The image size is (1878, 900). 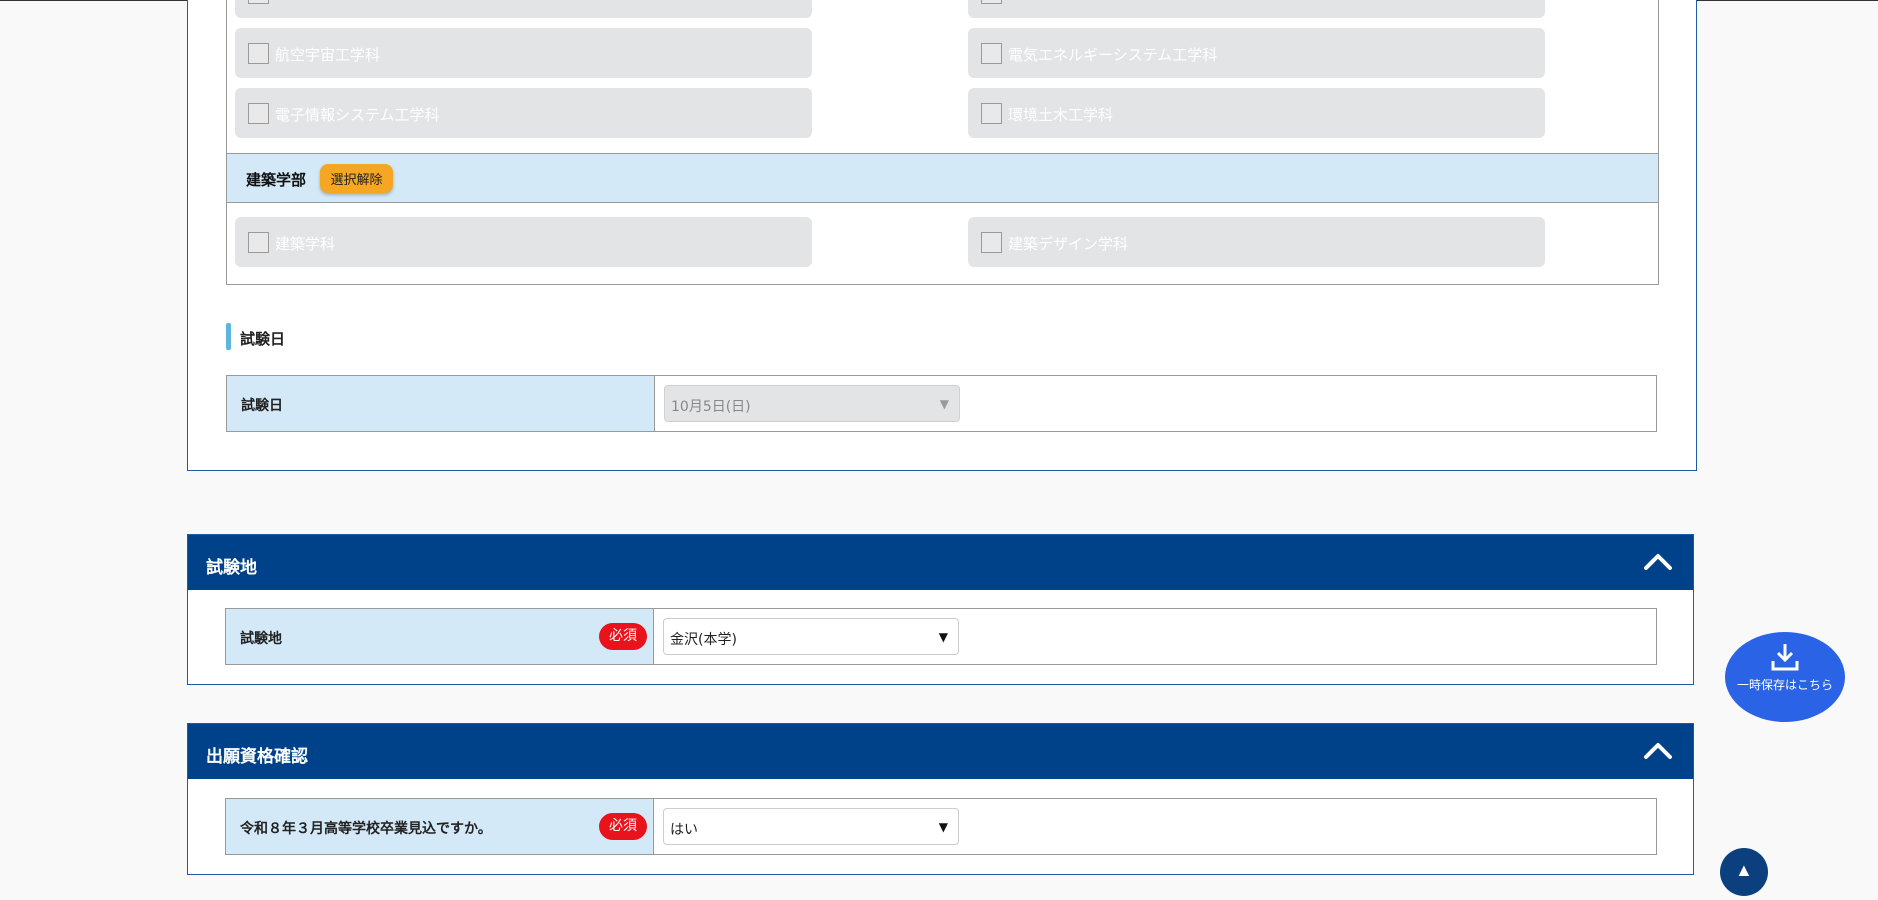 What do you see at coordinates (940, 751) in the screenshot?
I see `panel-header: 出願資格確認` at bounding box center [940, 751].